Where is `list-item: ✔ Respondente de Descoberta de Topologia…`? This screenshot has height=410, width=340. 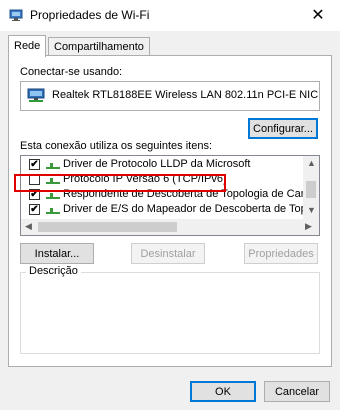
list-item: ✔ Respondente de Descoberta de Topologia… is located at coordinates (162, 194).